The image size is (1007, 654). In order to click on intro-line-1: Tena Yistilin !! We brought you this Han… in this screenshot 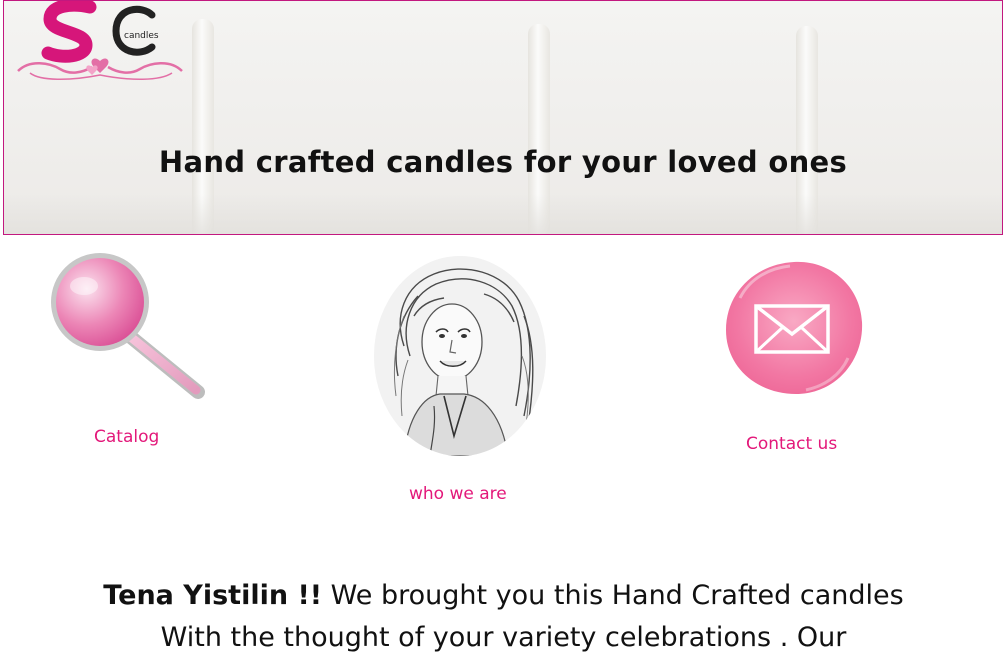, I will do `click(503, 596)`.